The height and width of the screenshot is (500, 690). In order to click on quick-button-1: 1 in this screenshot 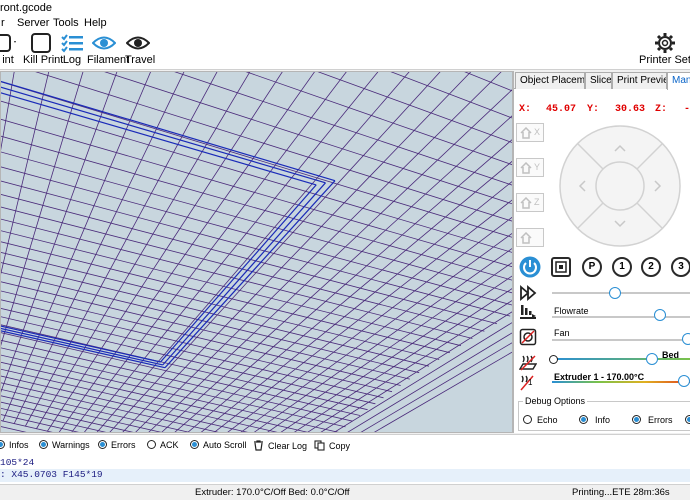, I will do `click(622, 267)`.